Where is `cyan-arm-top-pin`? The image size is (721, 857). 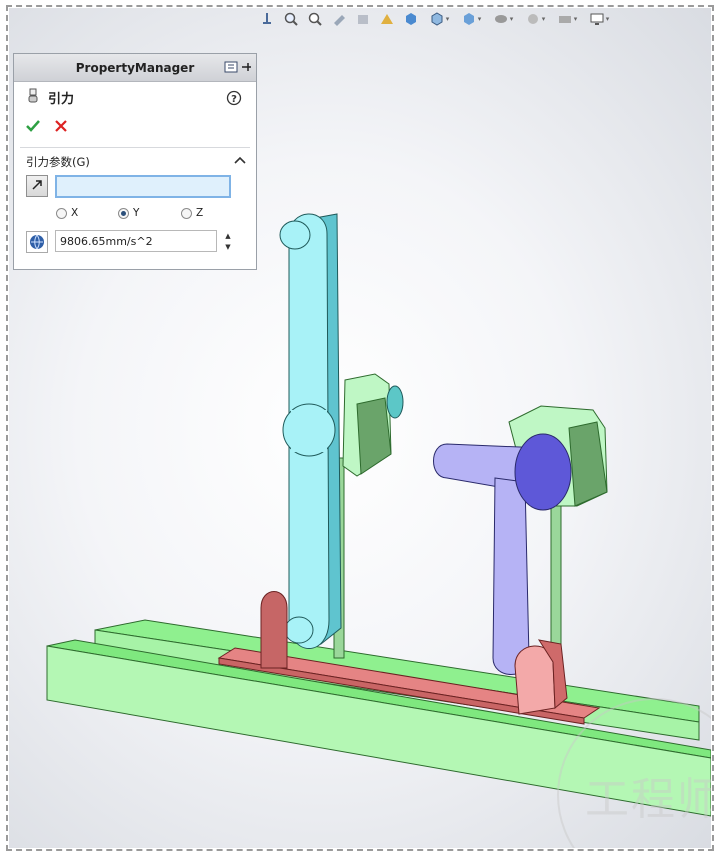 cyan-arm-top-pin is located at coordinates (295, 235).